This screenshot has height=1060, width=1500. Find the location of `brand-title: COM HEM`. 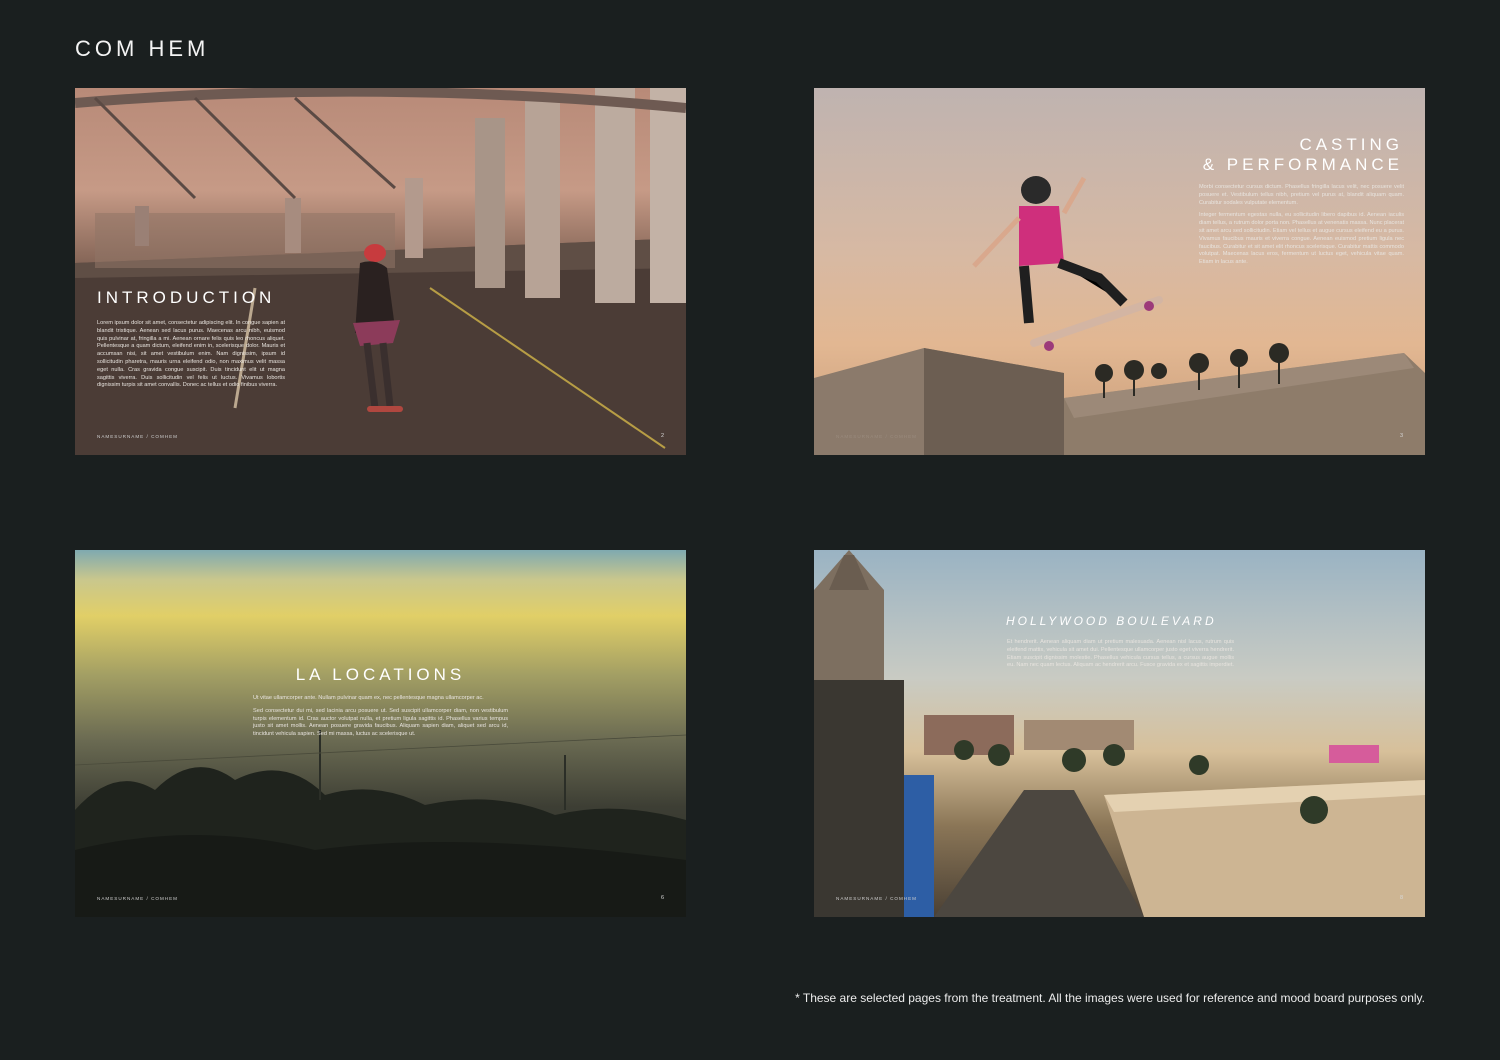

brand-title: COM HEM is located at coordinates (142, 48).